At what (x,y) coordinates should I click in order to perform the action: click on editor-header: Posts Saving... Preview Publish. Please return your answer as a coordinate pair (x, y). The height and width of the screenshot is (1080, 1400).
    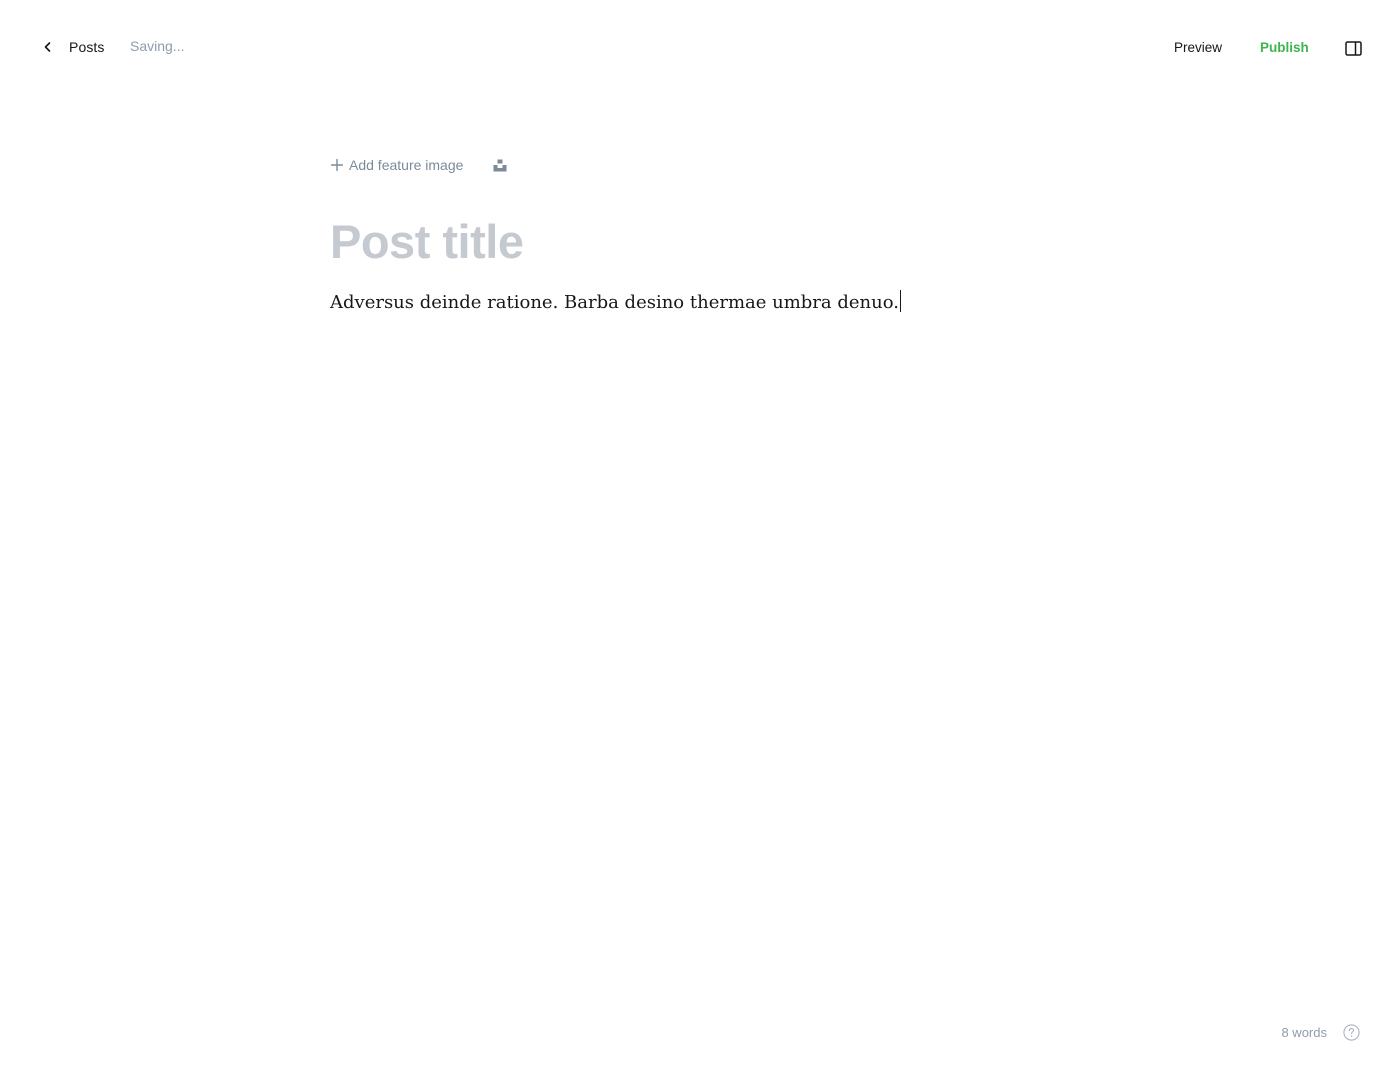
    Looking at the image, I should click on (700, 47).